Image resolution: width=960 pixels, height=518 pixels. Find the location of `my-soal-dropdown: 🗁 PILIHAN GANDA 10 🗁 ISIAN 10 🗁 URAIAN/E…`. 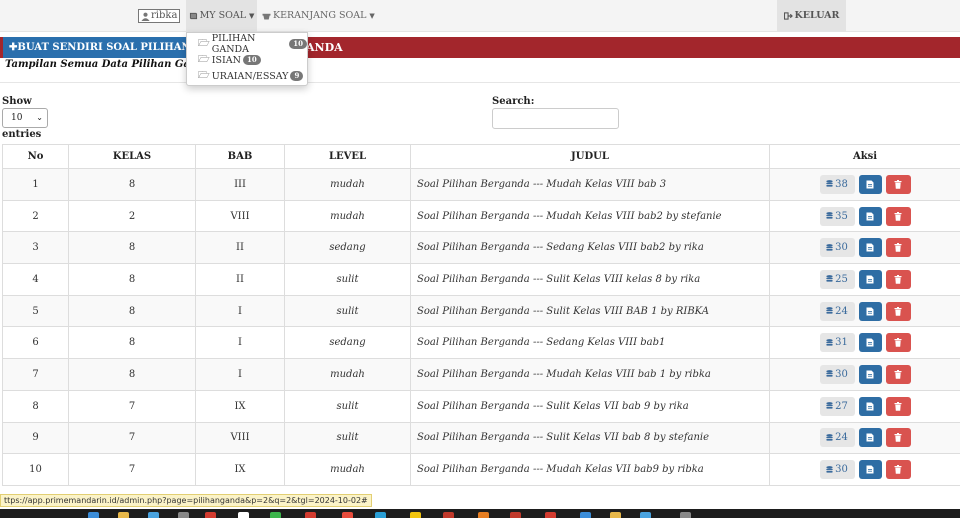

my-soal-dropdown: 🗁 PILIHAN GANDA 10 🗁 ISIAN 10 🗁 URAIAN/E… is located at coordinates (247, 59).